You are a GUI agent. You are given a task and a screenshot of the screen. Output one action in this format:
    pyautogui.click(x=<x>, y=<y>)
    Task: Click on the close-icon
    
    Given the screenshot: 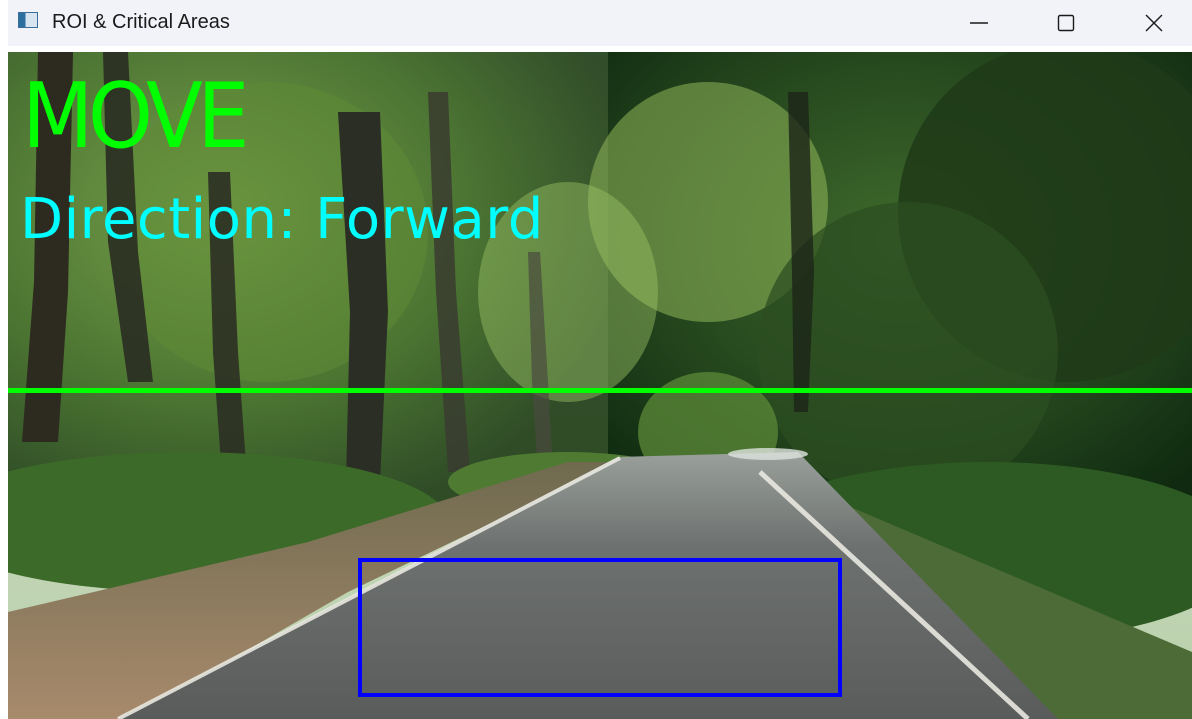 What is the action you would take?
    pyautogui.click(x=1154, y=23)
    